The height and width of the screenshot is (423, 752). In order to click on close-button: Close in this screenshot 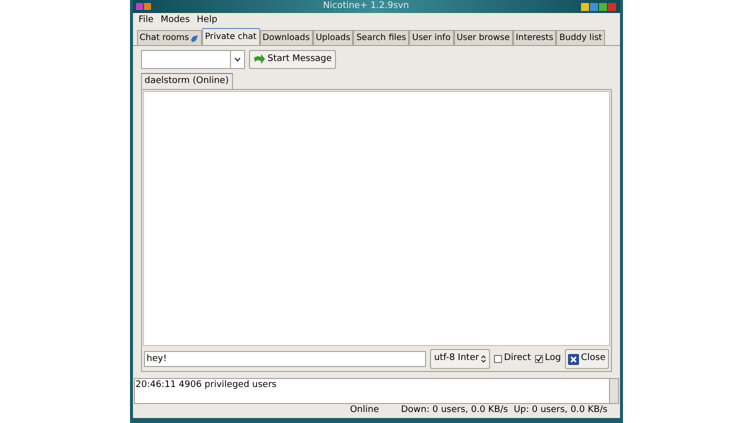, I will do `click(586, 359)`.